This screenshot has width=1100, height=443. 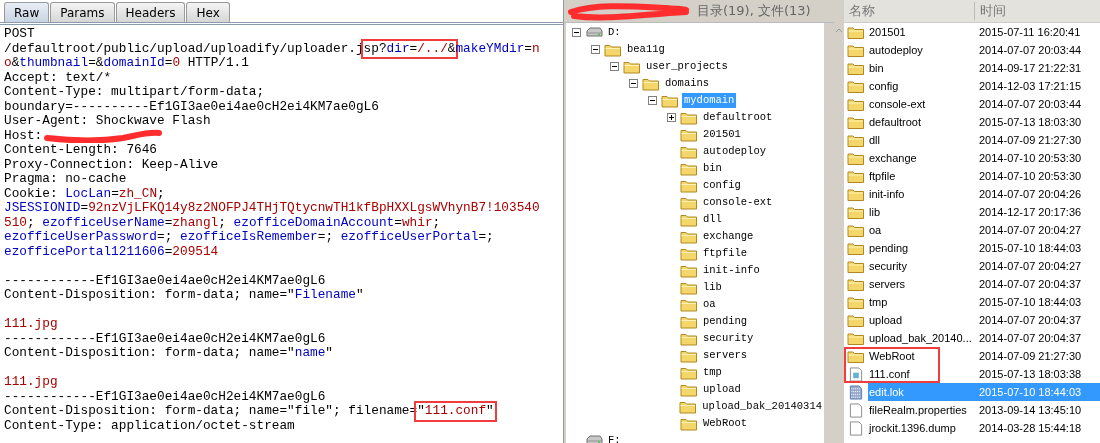 I want to click on file-row: jrockit.1396.dump 2014-03-28 15:44:18, so click(x=984, y=428).